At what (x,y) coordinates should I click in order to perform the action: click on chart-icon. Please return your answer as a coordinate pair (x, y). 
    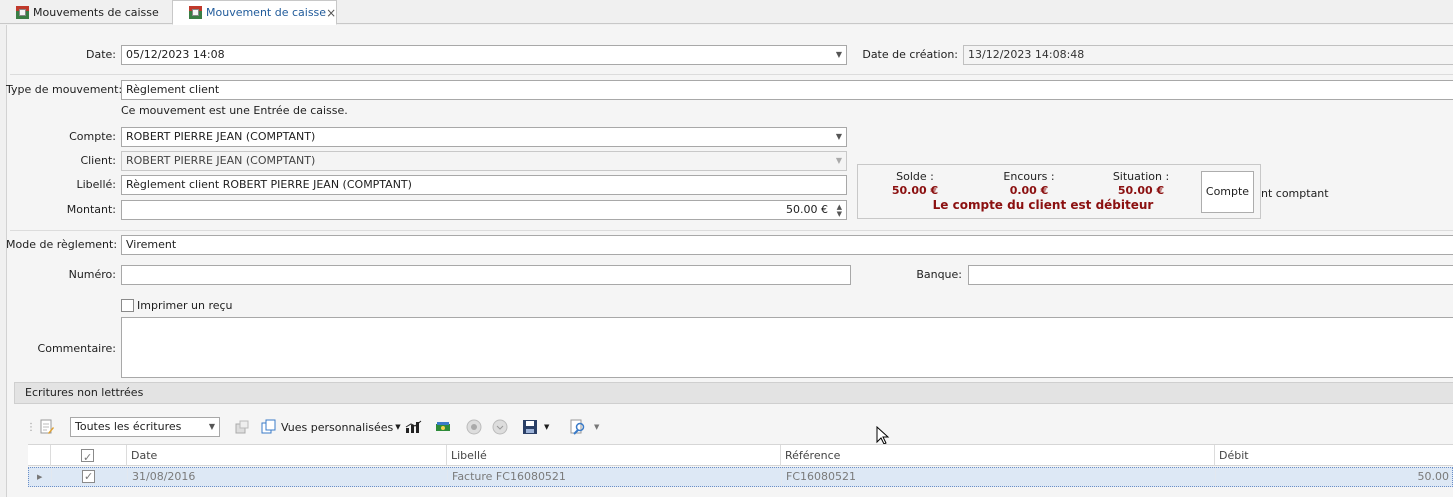
    Looking at the image, I should click on (413, 427).